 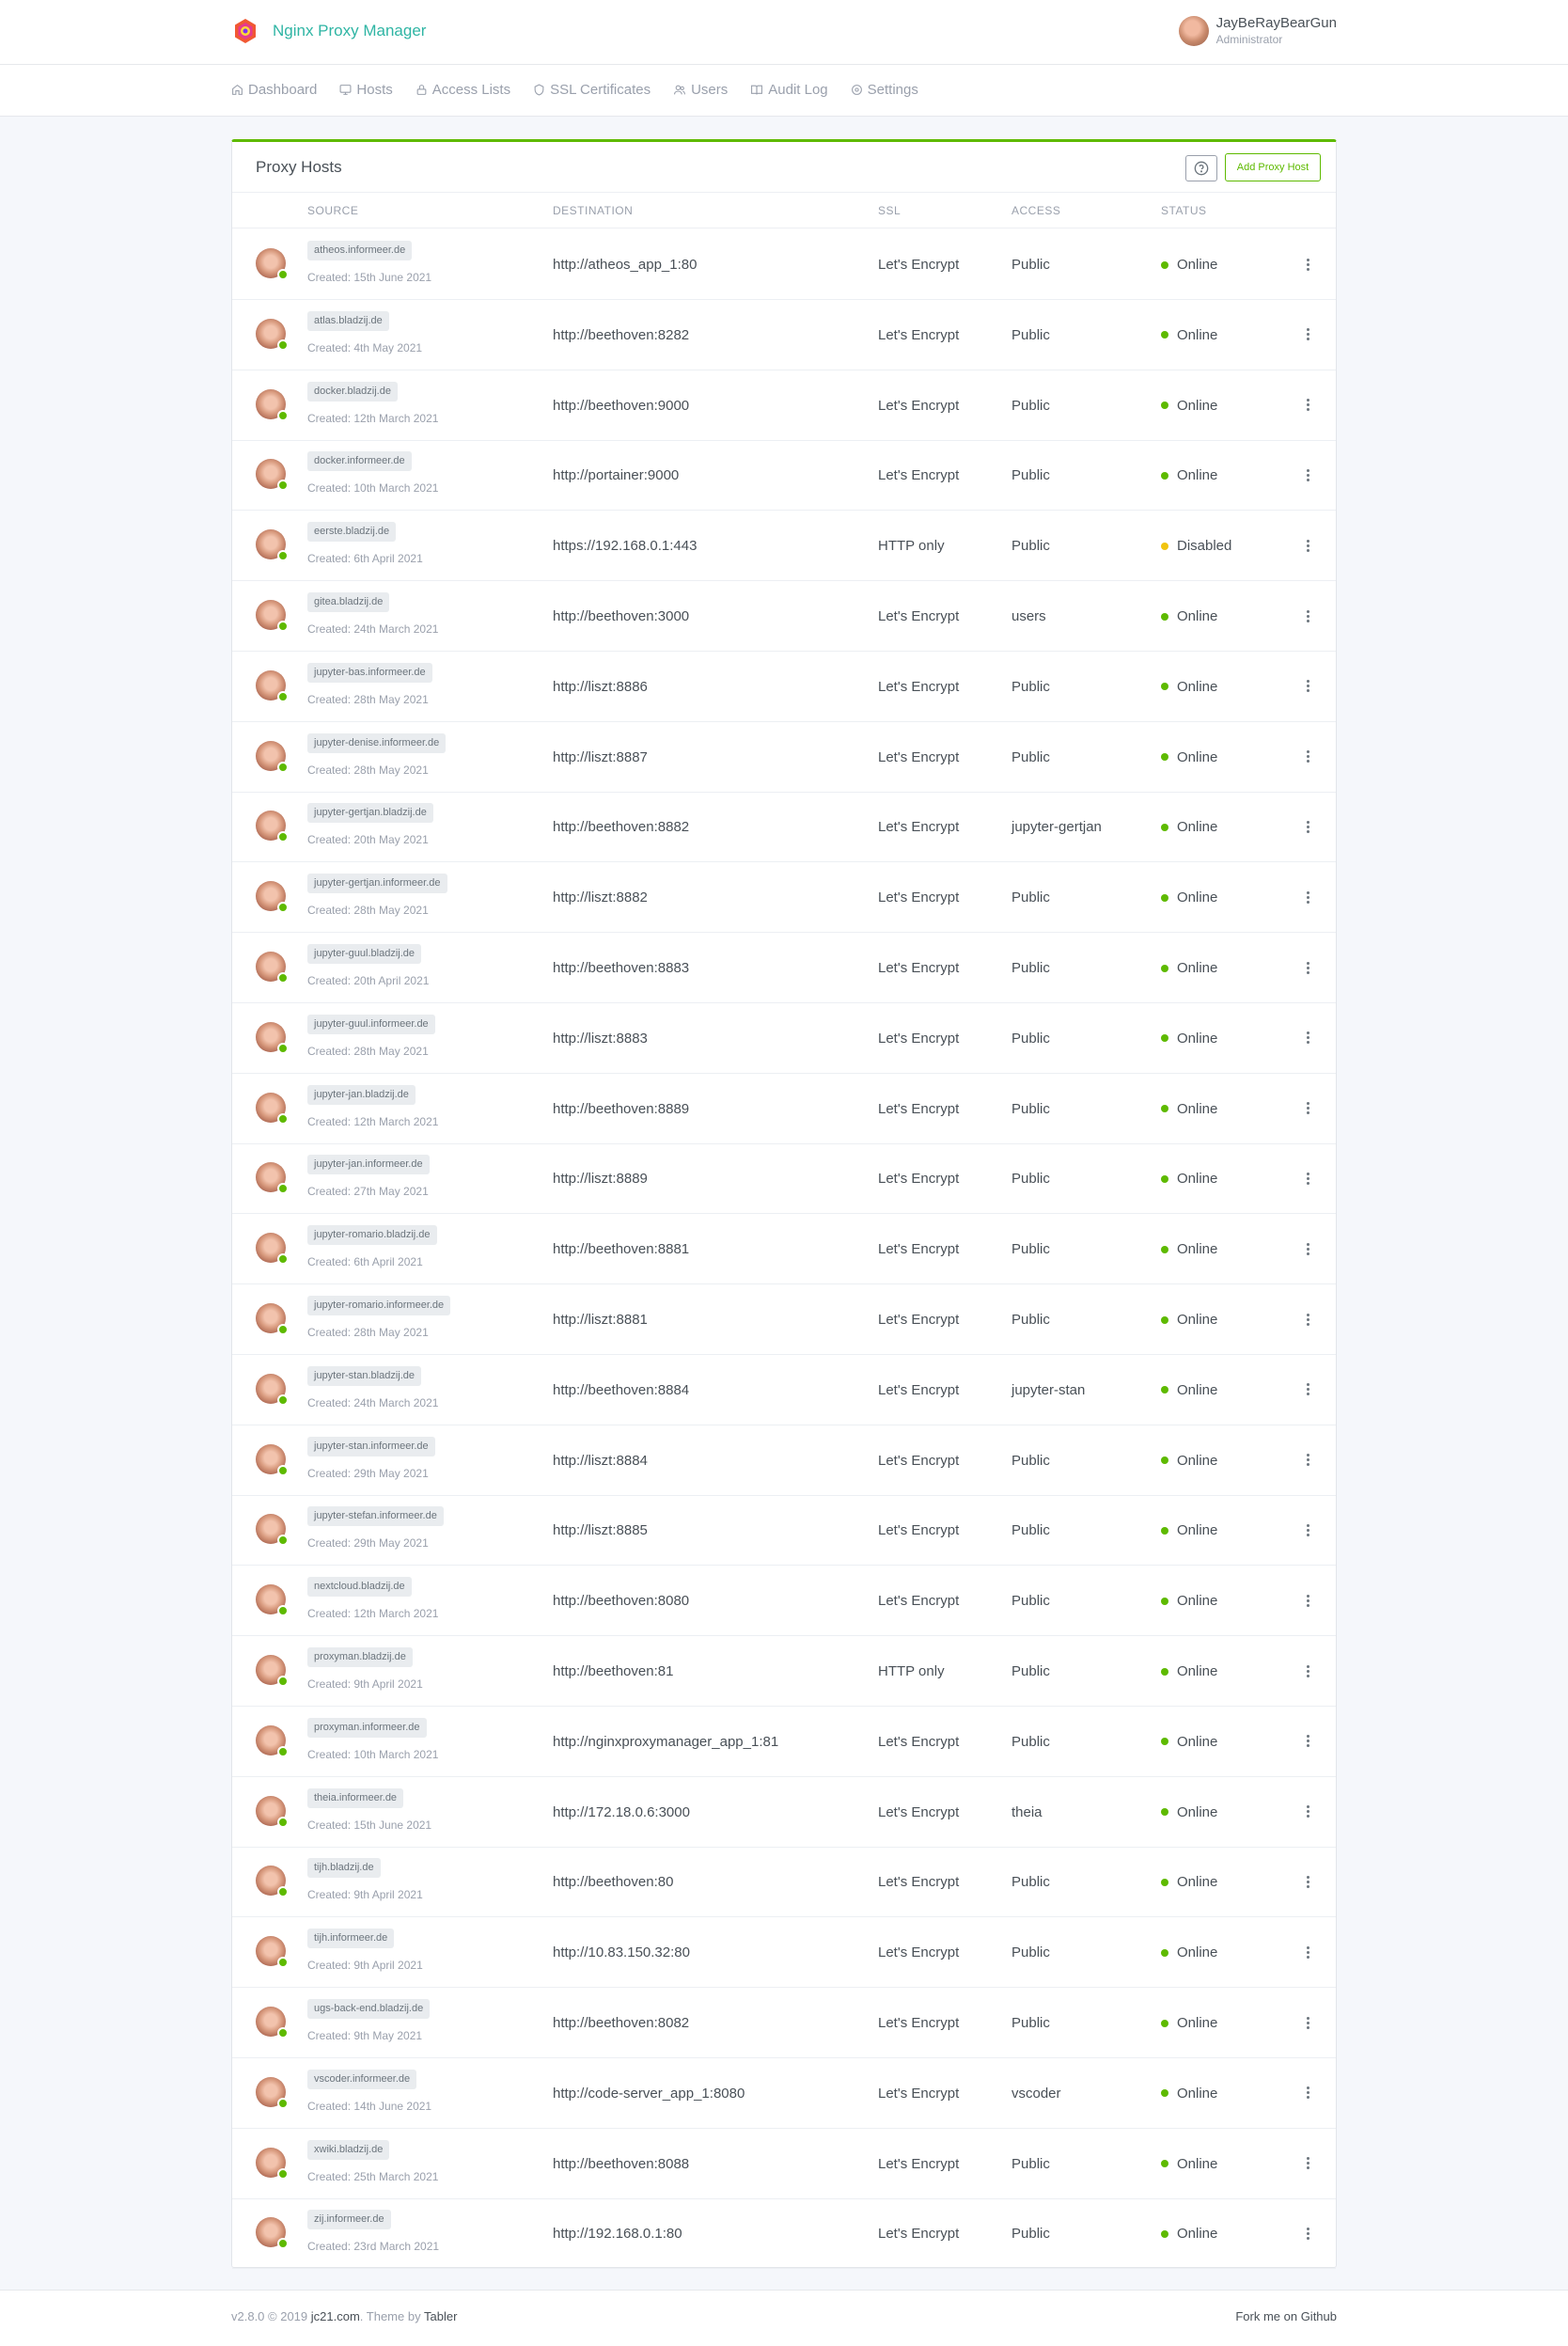 I want to click on nav-users: Users, so click(x=700, y=90).